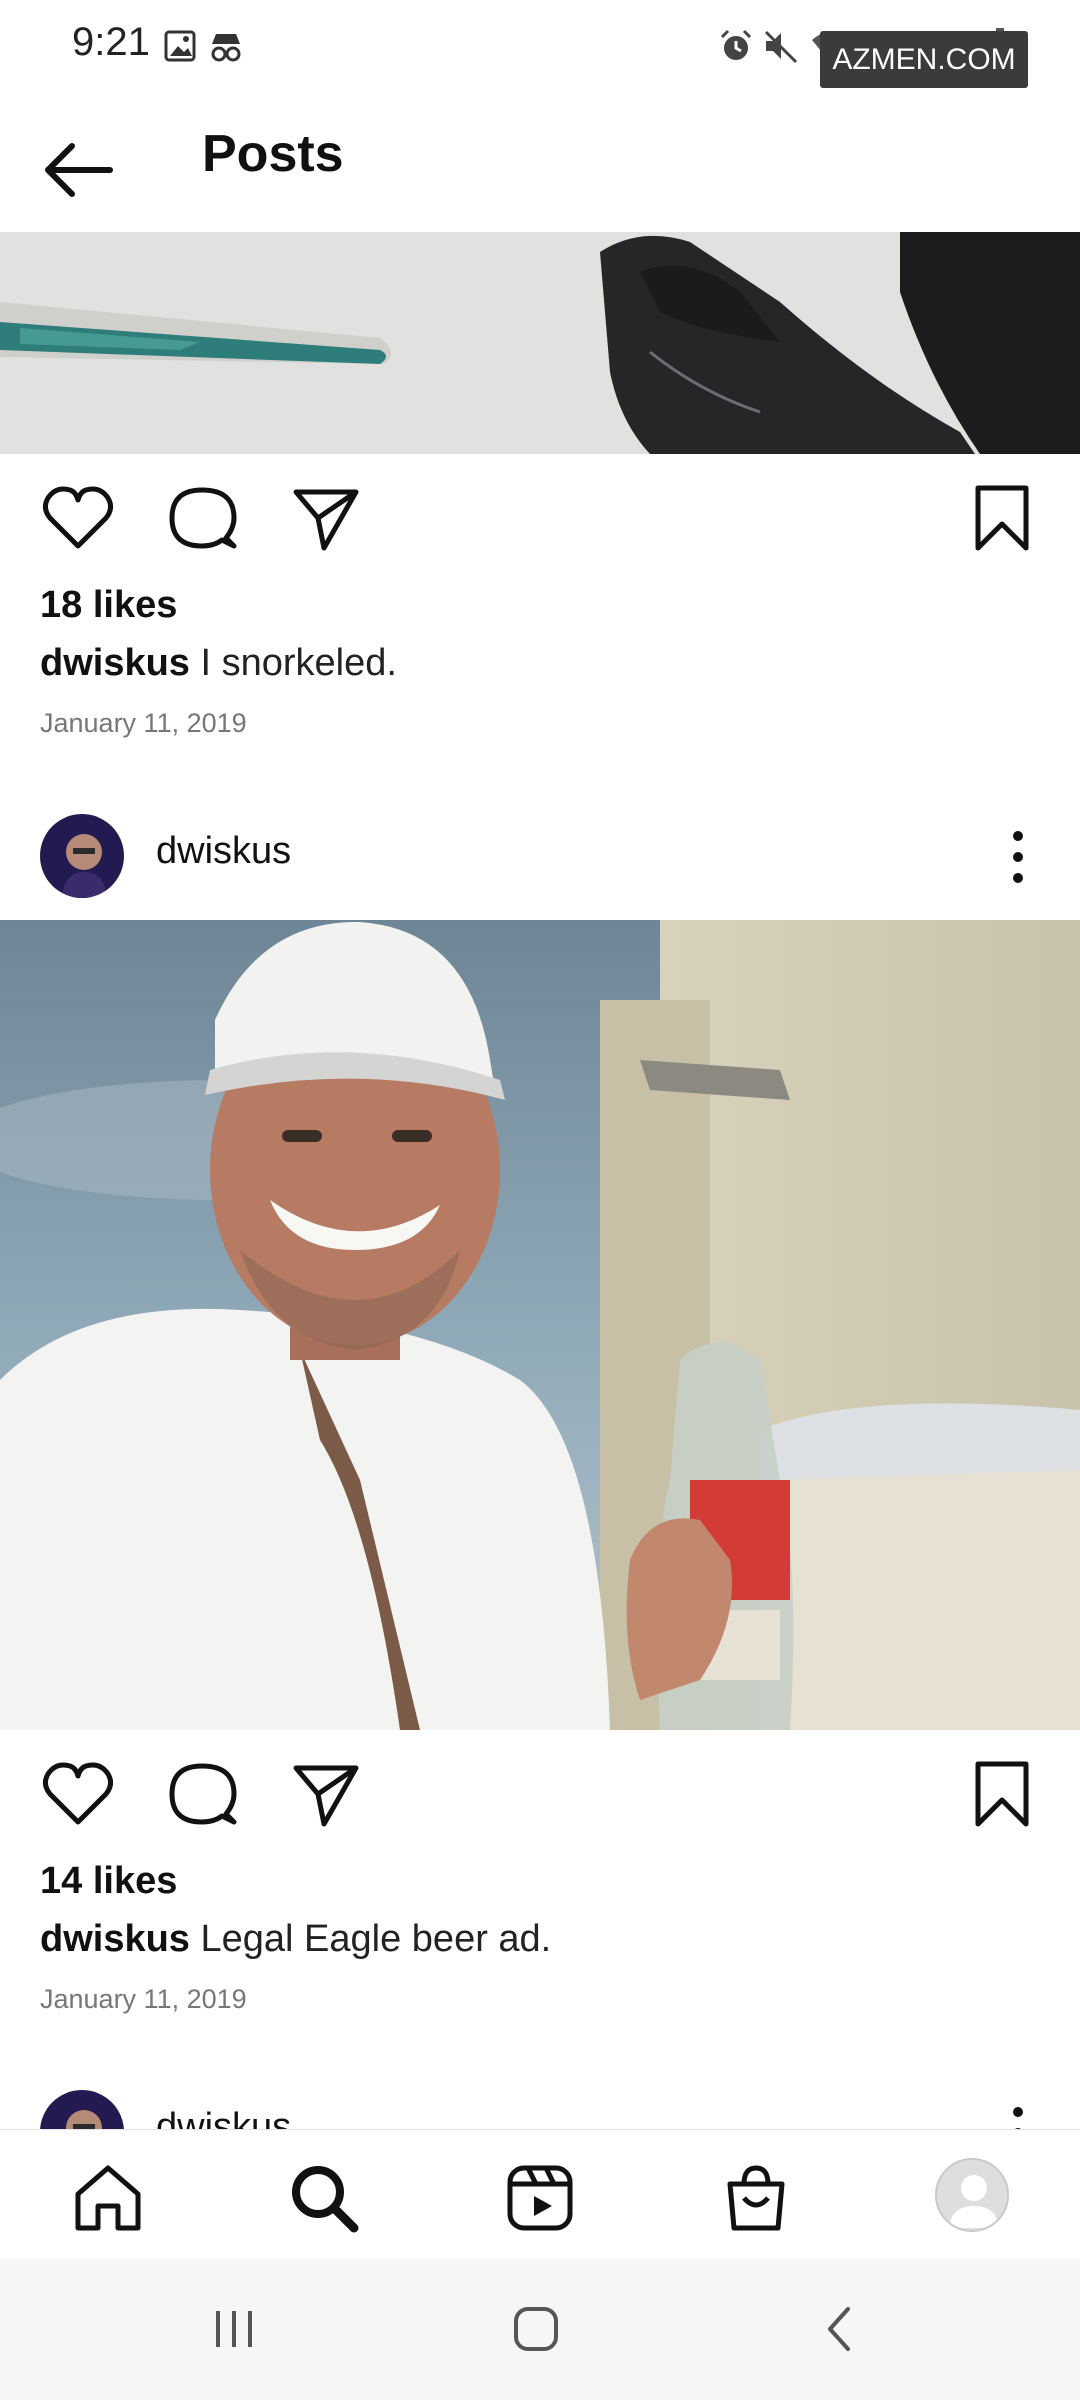  What do you see at coordinates (234, 2329) in the screenshot?
I see `recents-icon` at bounding box center [234, 2329].